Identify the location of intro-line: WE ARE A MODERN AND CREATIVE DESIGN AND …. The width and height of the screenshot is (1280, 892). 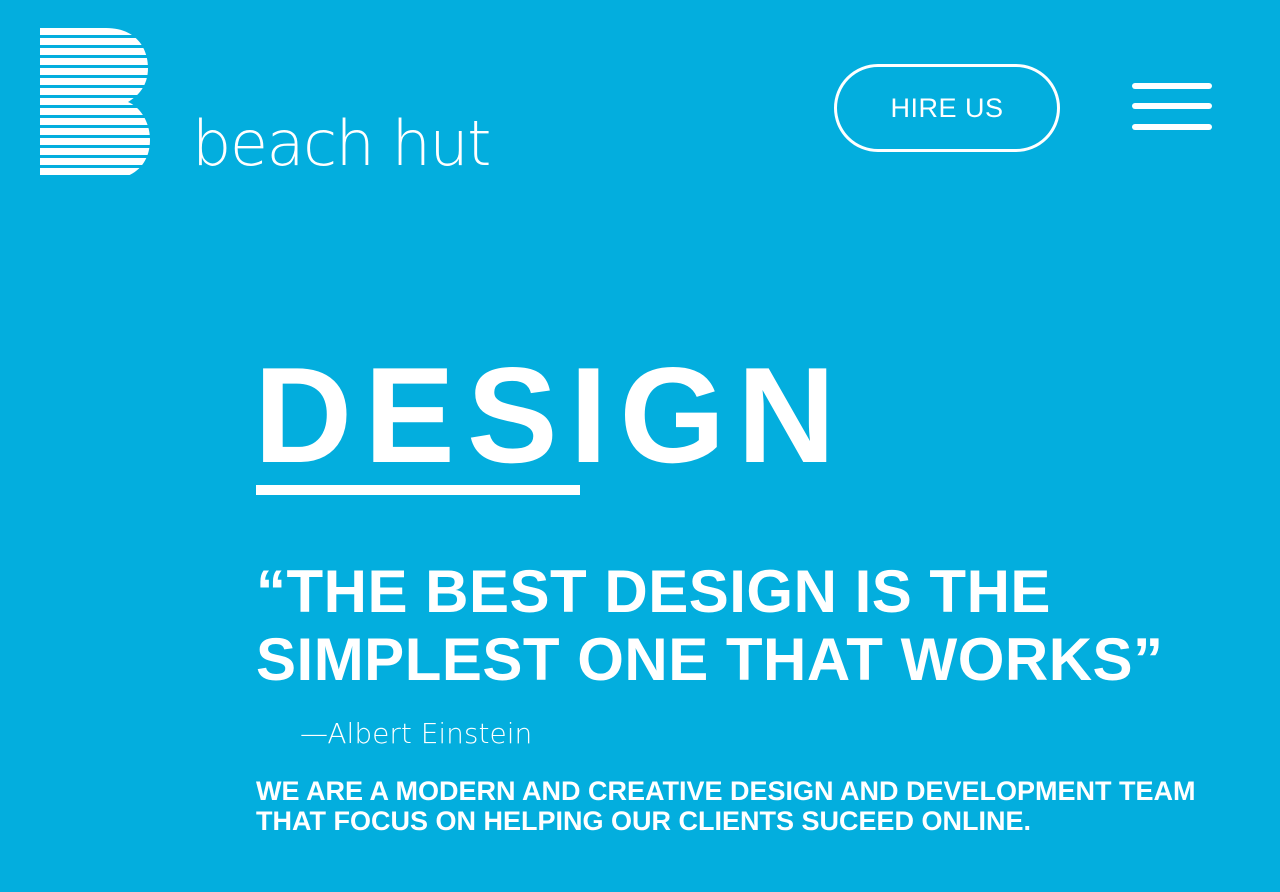
(726, 791).